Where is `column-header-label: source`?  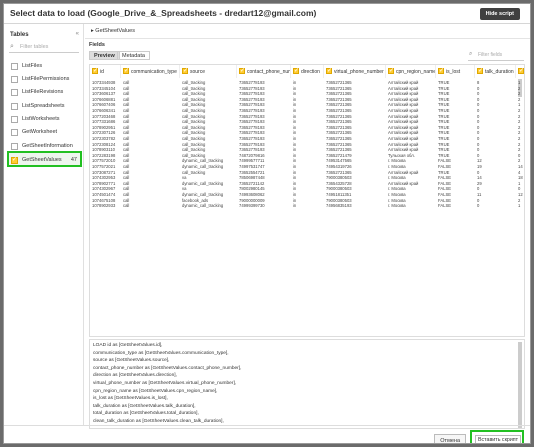 column-header-label: source is located at coordinates (198, 72).